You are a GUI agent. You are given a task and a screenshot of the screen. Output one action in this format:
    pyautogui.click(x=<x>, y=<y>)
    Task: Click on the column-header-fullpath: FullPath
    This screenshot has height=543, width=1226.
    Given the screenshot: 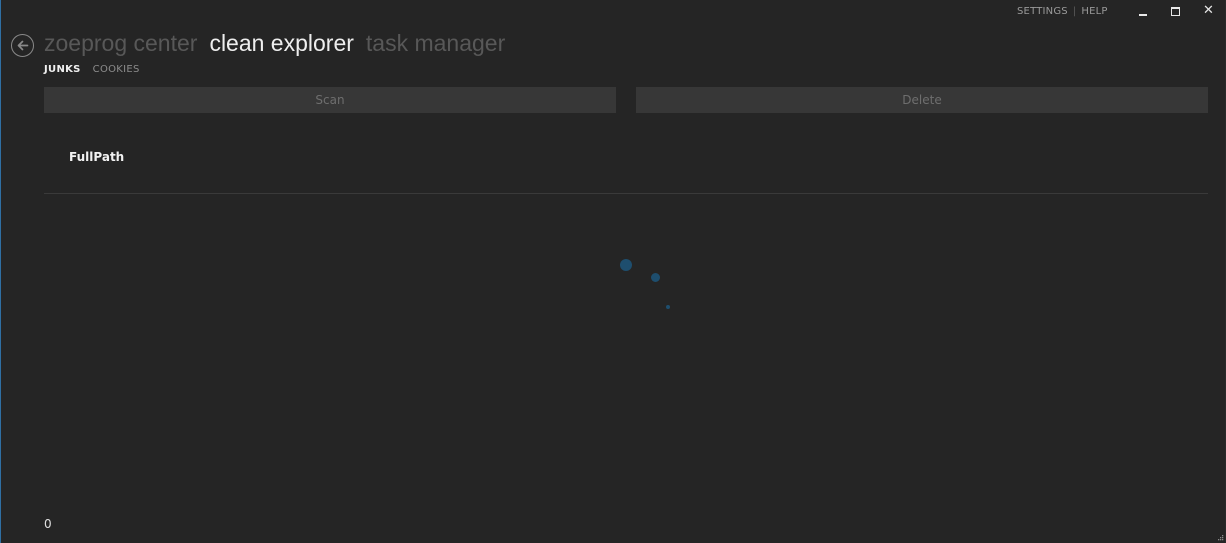 What is the action you would take?
    pyautogui.click(x=96, y=157)
    